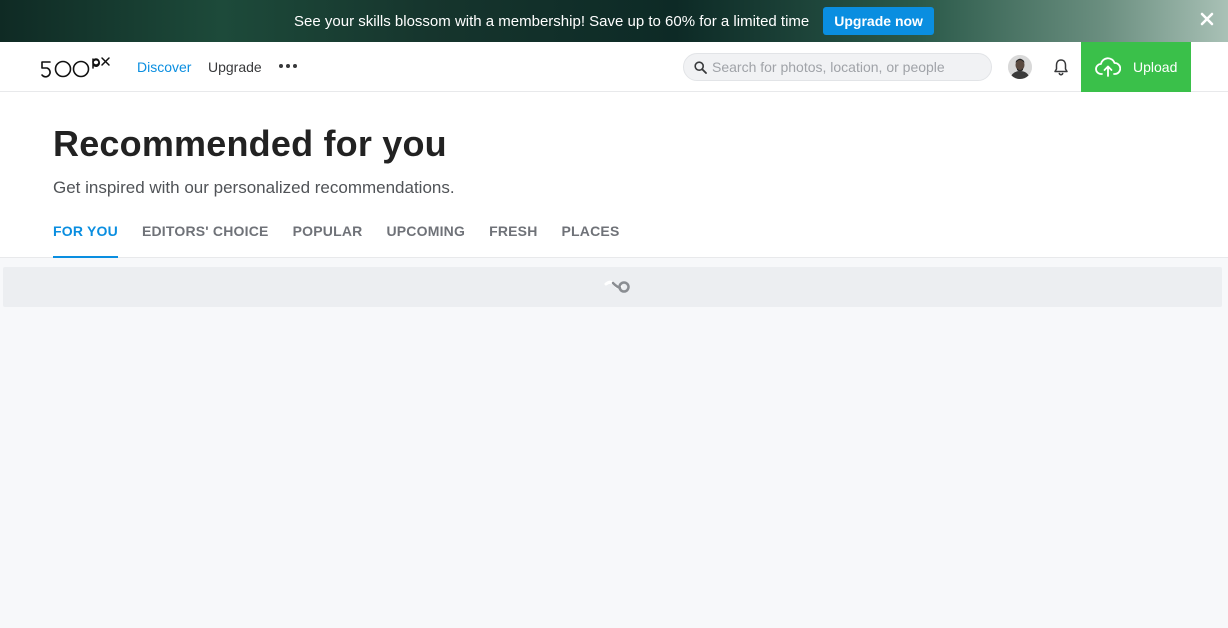 The height and width of the screenshot is (628, 1228). I want to click on top-navbar: Discover Upgrade Upload, so click(614, 67).